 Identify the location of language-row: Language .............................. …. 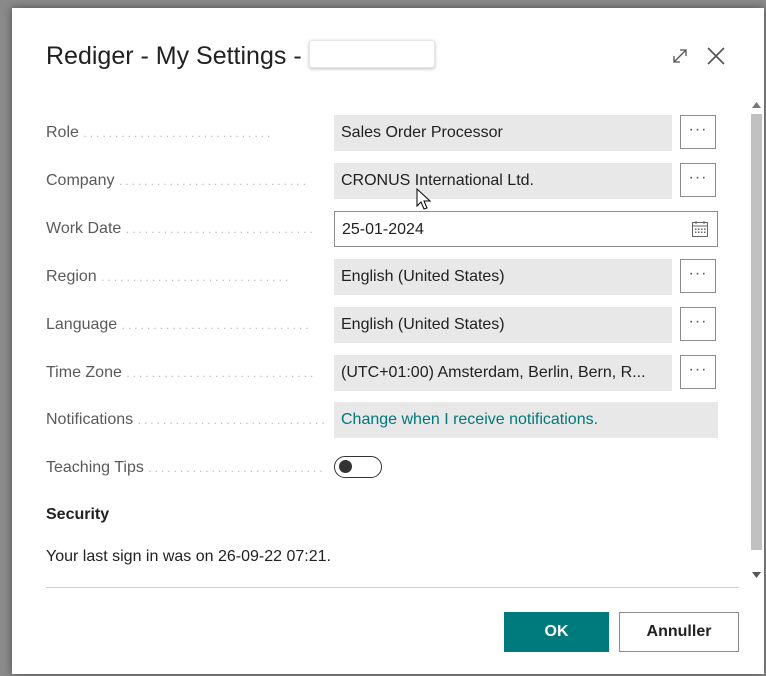
(383, 325).